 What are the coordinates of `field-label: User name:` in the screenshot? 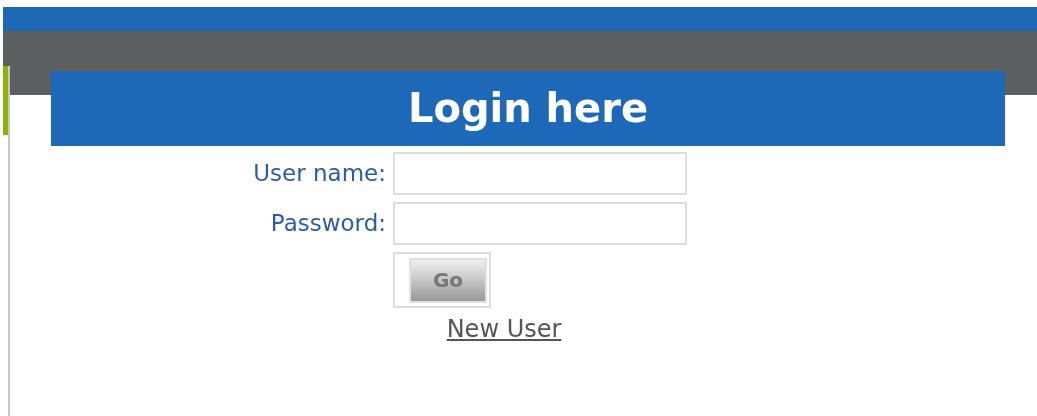 It's located at (319, 173).